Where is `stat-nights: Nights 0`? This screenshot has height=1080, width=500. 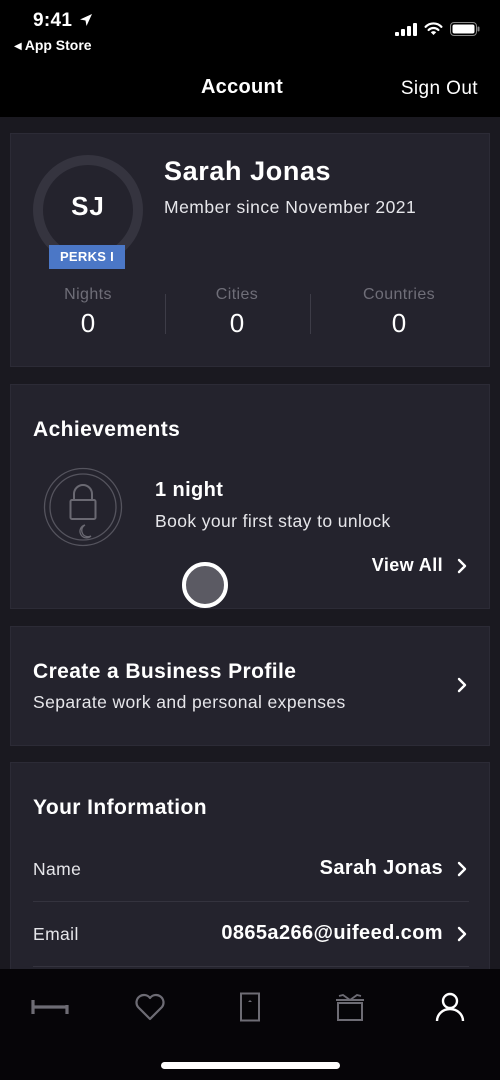
stat-nights: Nights 0 is located at coordinates (88, 312).